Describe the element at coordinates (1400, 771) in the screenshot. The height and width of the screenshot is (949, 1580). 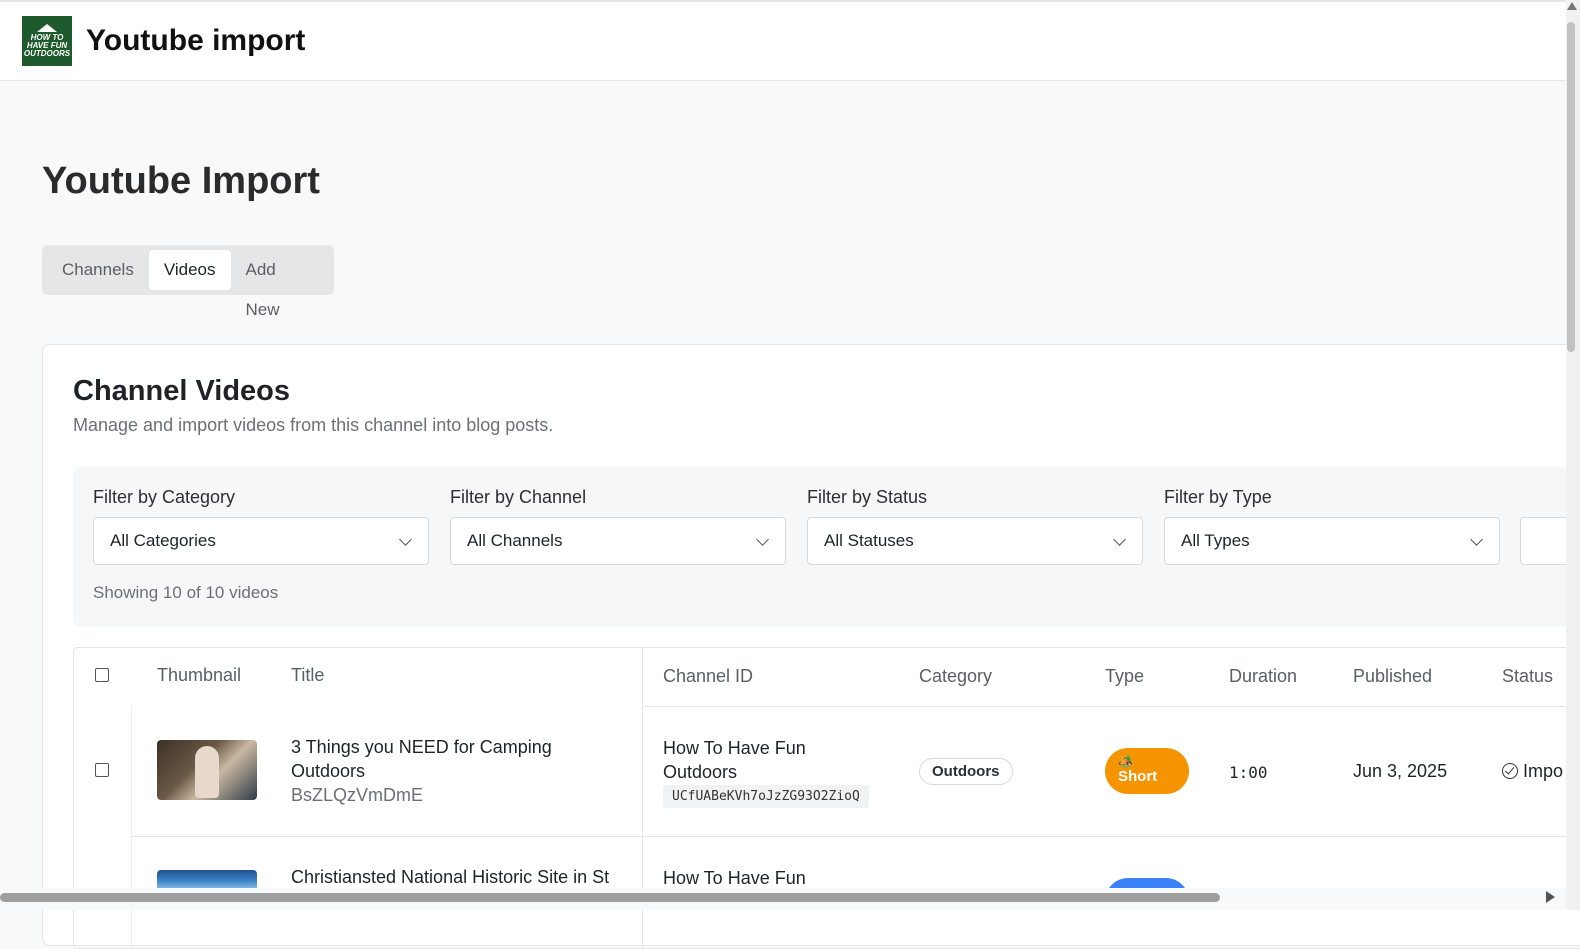
I see `published-date: Jun 3, 2025` at that location.